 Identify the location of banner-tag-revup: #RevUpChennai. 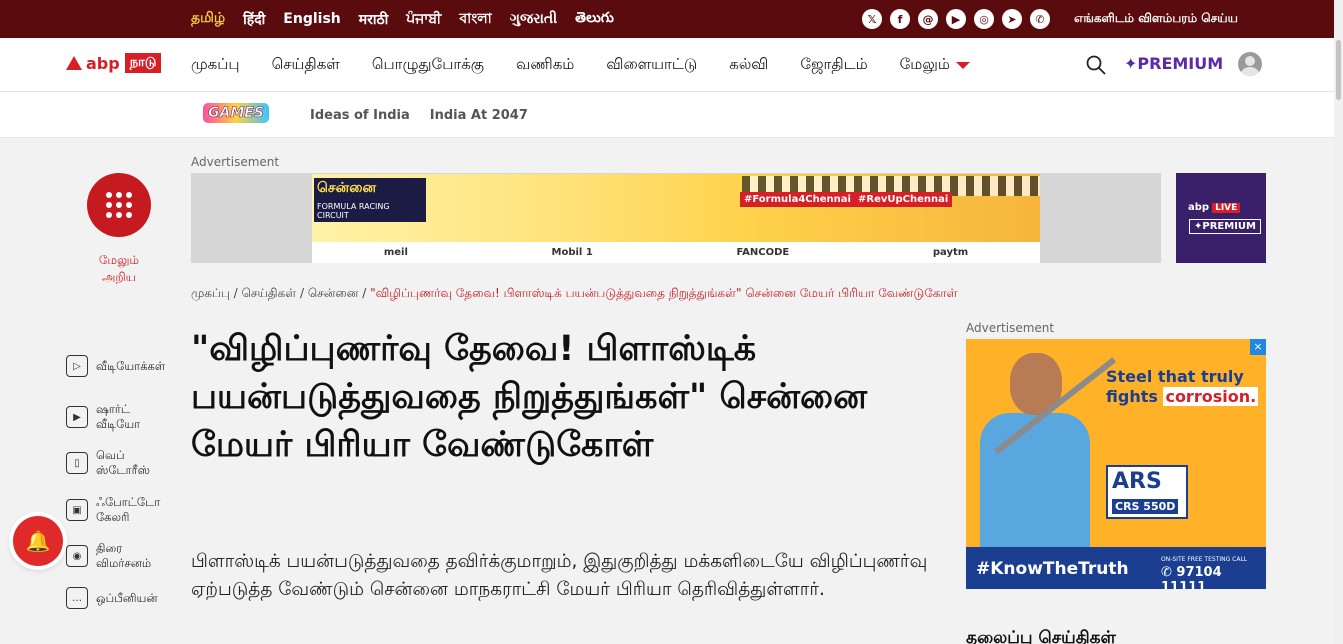
(903, 199).